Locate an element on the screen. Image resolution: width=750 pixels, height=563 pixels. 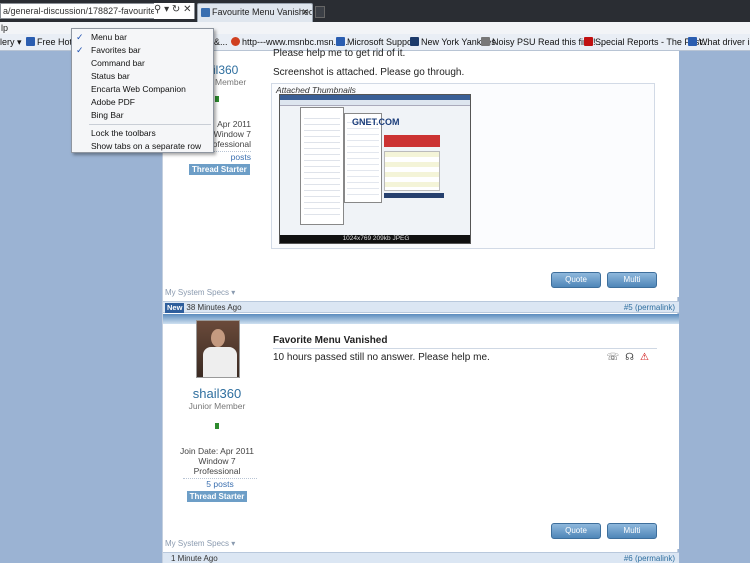
menu-item-lock-toolbars: Lock the toolbars is located at coordinates (123, 133).